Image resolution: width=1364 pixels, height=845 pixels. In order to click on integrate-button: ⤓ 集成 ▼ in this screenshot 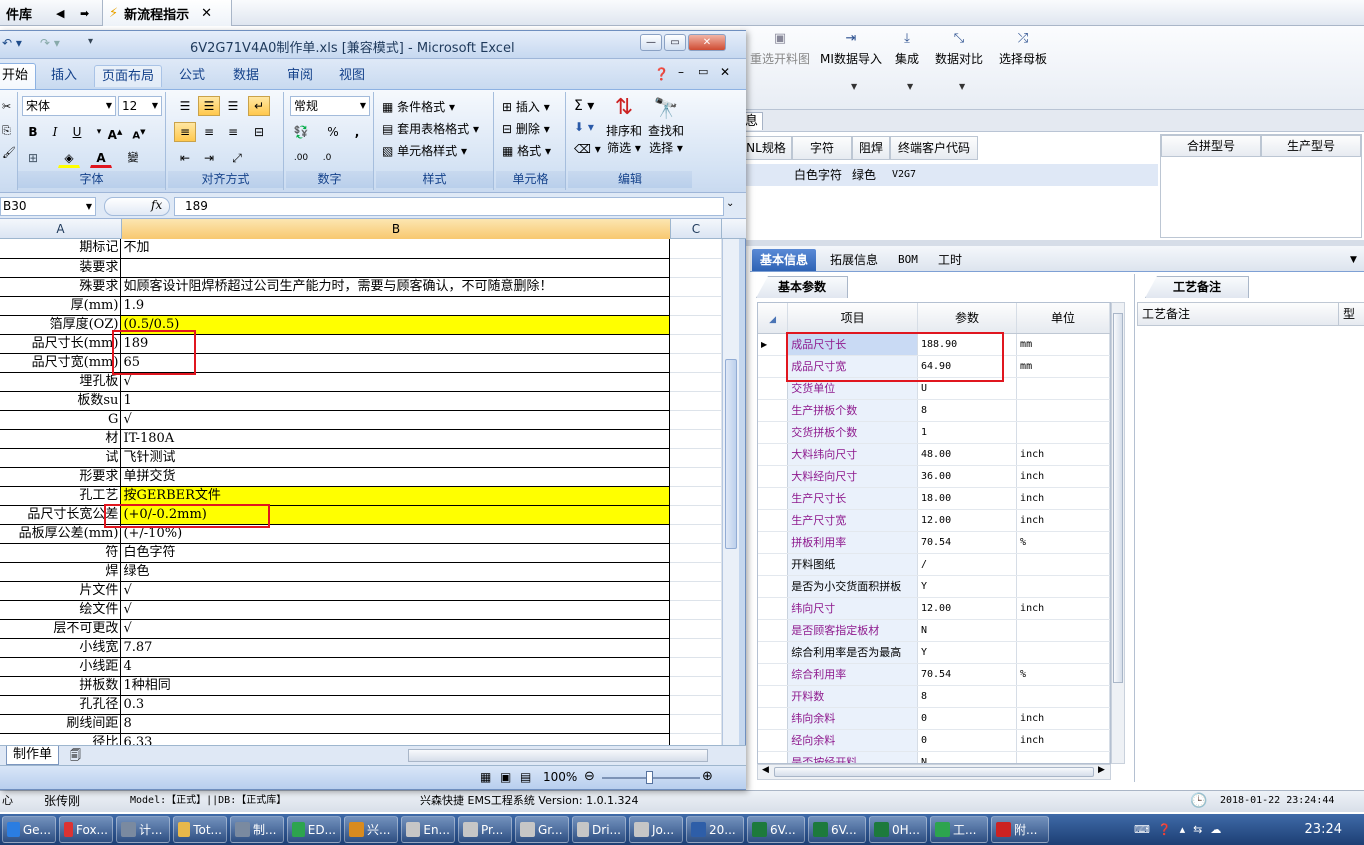, I will do `click(907, 59)`.